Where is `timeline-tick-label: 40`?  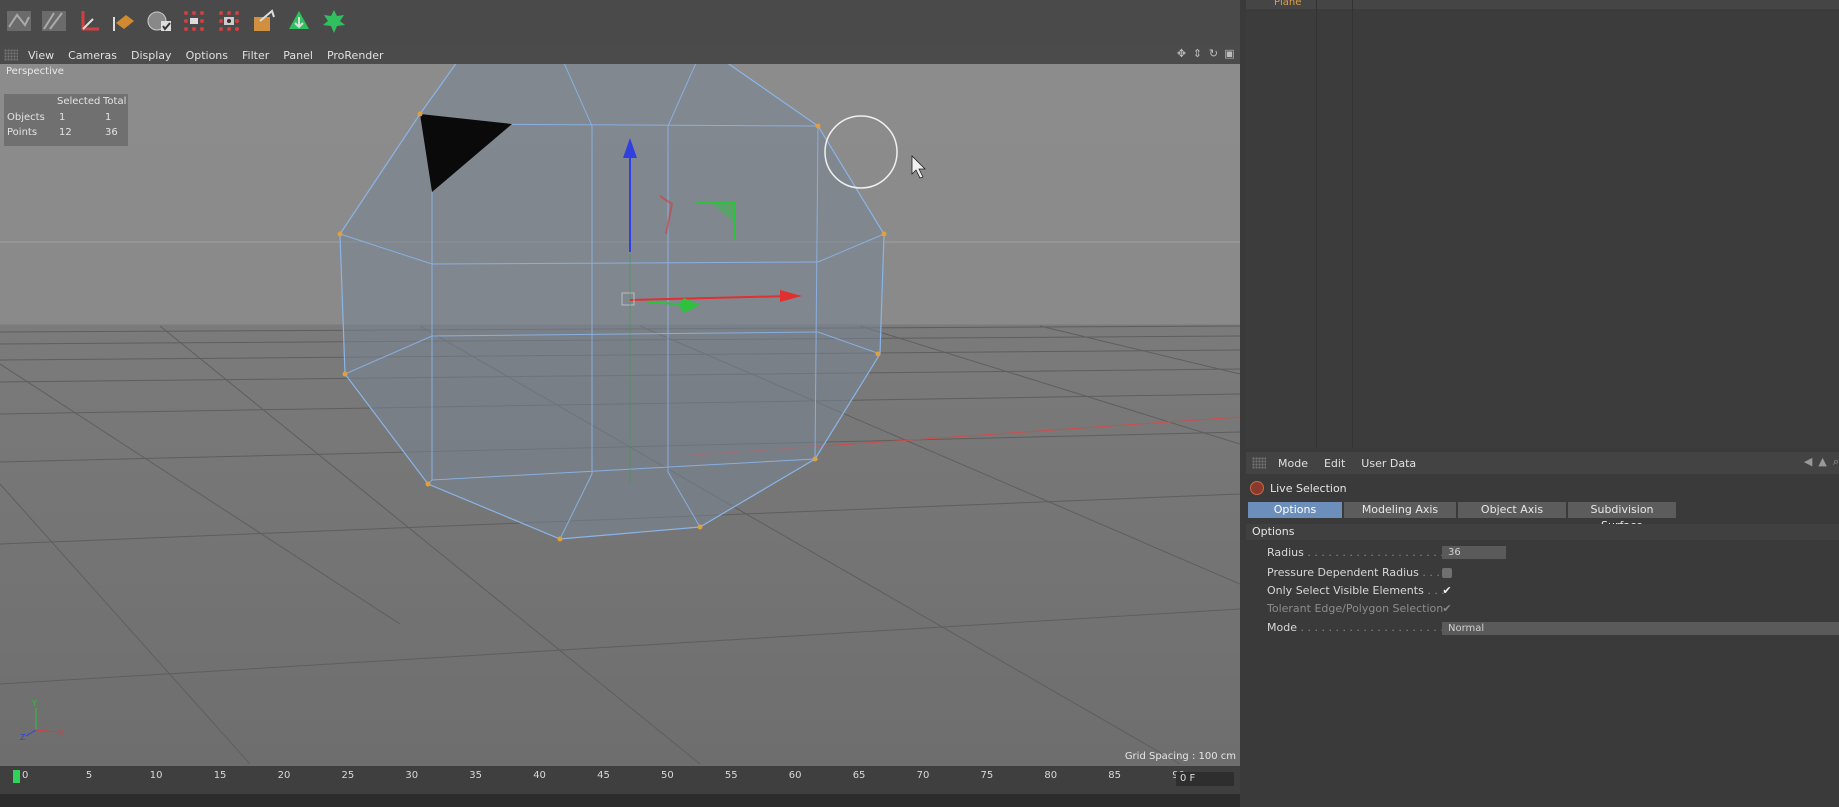 timeline-tick-label: 40 is located at coordinates (539, 775).